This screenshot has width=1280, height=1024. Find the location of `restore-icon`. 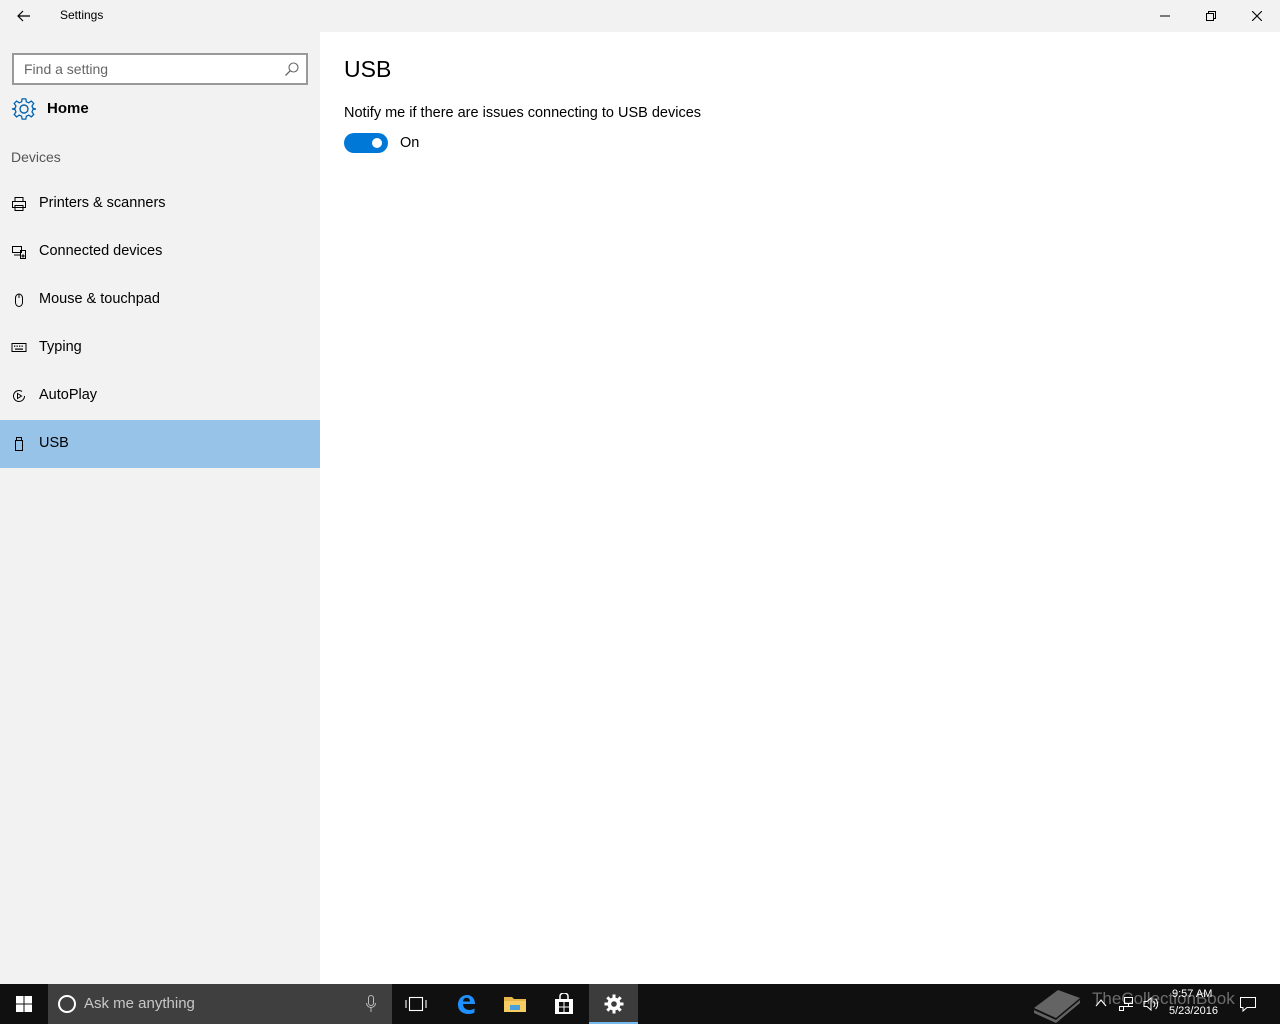

restore-icon is located at coordinates (1211, 16).